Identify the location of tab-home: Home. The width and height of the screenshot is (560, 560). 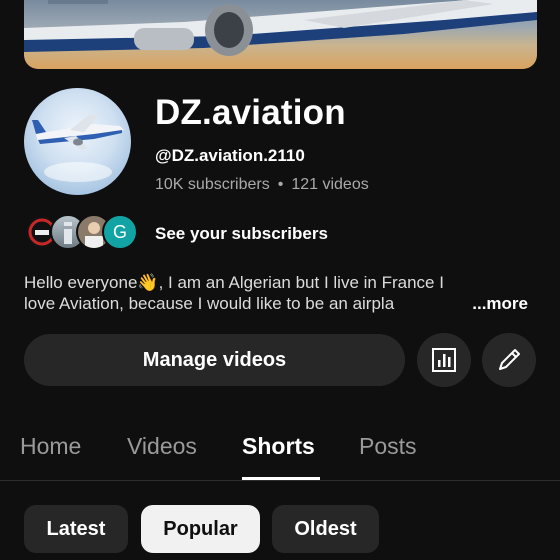
(50, 446).